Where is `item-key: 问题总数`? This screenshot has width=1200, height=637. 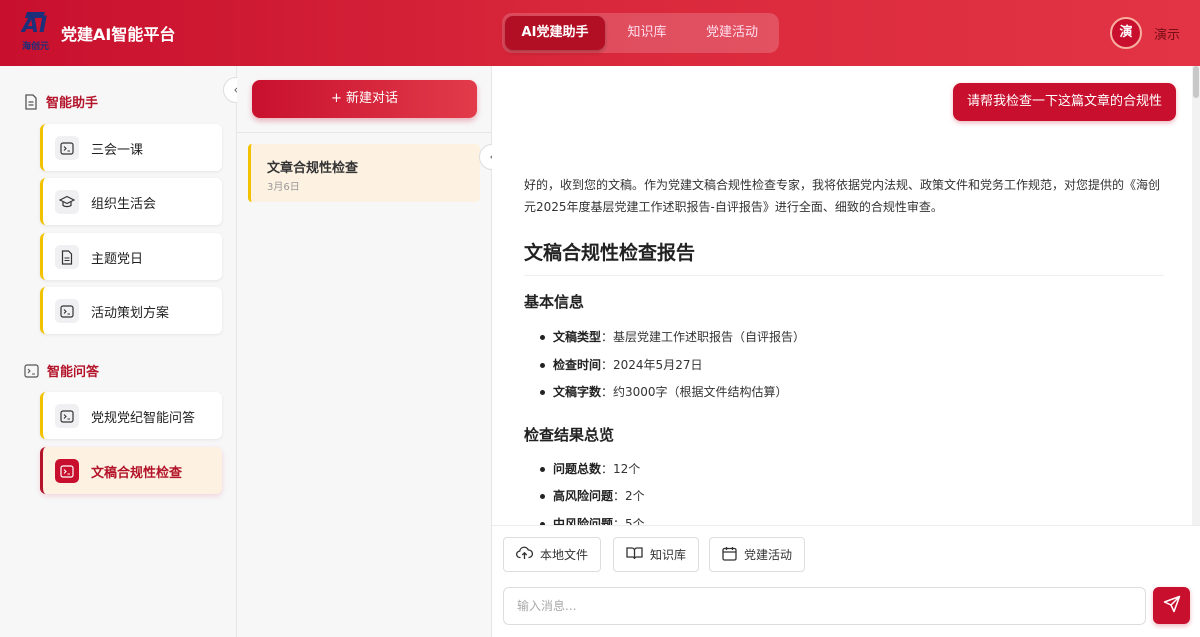 item-key: 问题总数 is located at coordinates (577, 469).